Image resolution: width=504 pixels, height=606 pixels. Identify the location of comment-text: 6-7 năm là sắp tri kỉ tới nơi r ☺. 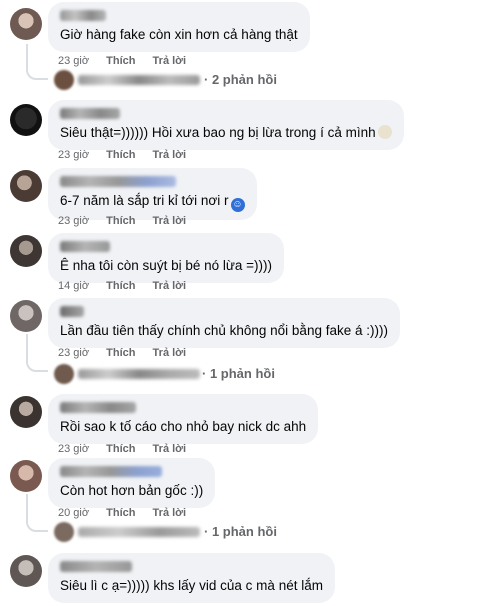
(152, 202).